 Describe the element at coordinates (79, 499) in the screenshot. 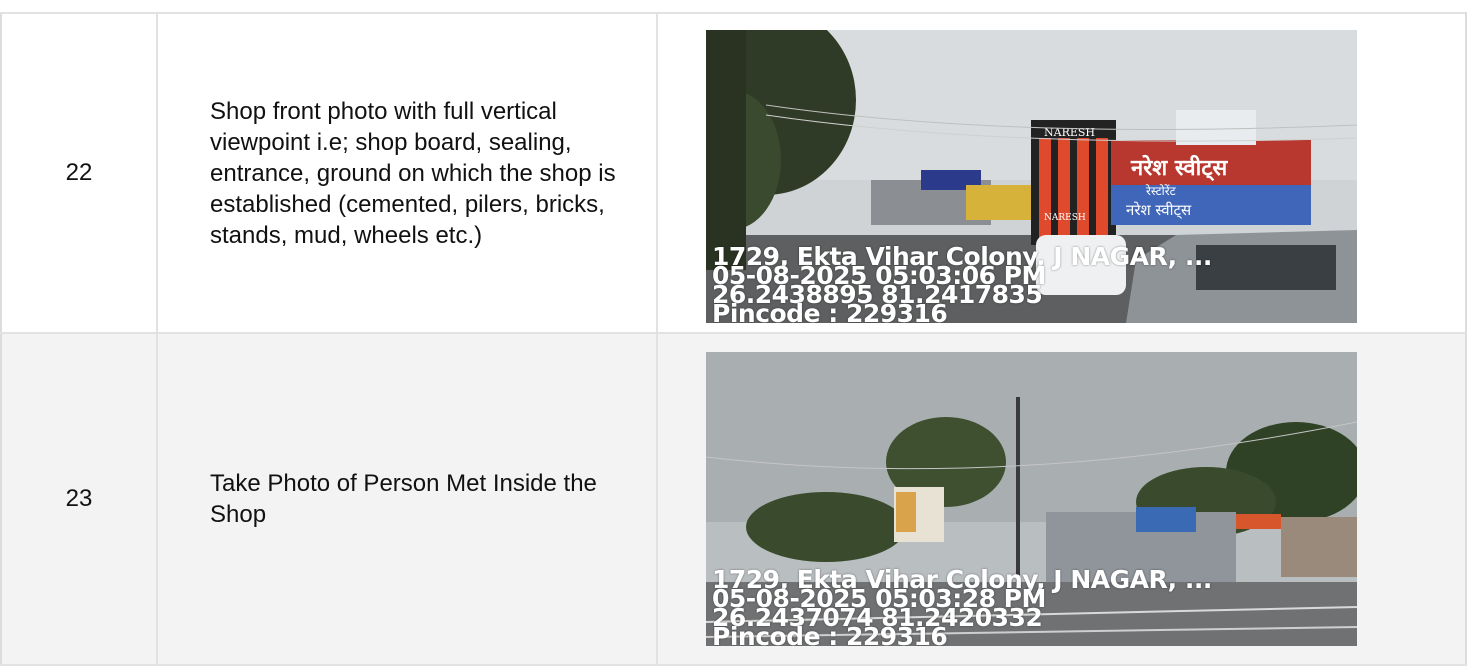

I see `row-number: 23` at that location.